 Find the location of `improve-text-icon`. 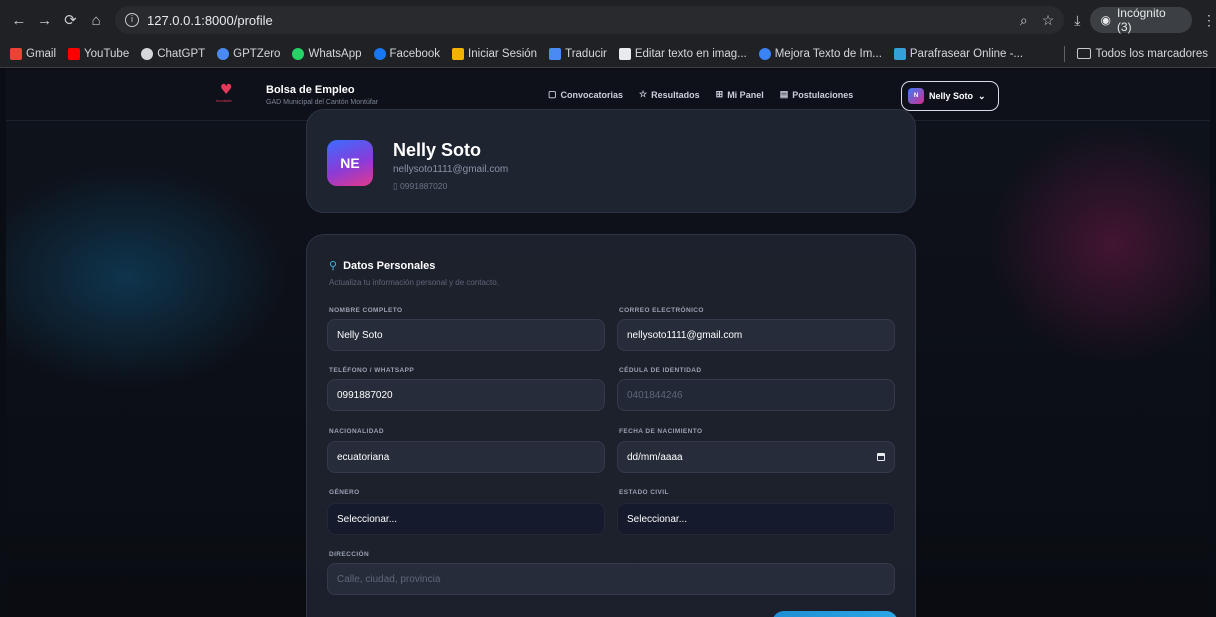

improve-text-icon is located at coordinates (764, 53).